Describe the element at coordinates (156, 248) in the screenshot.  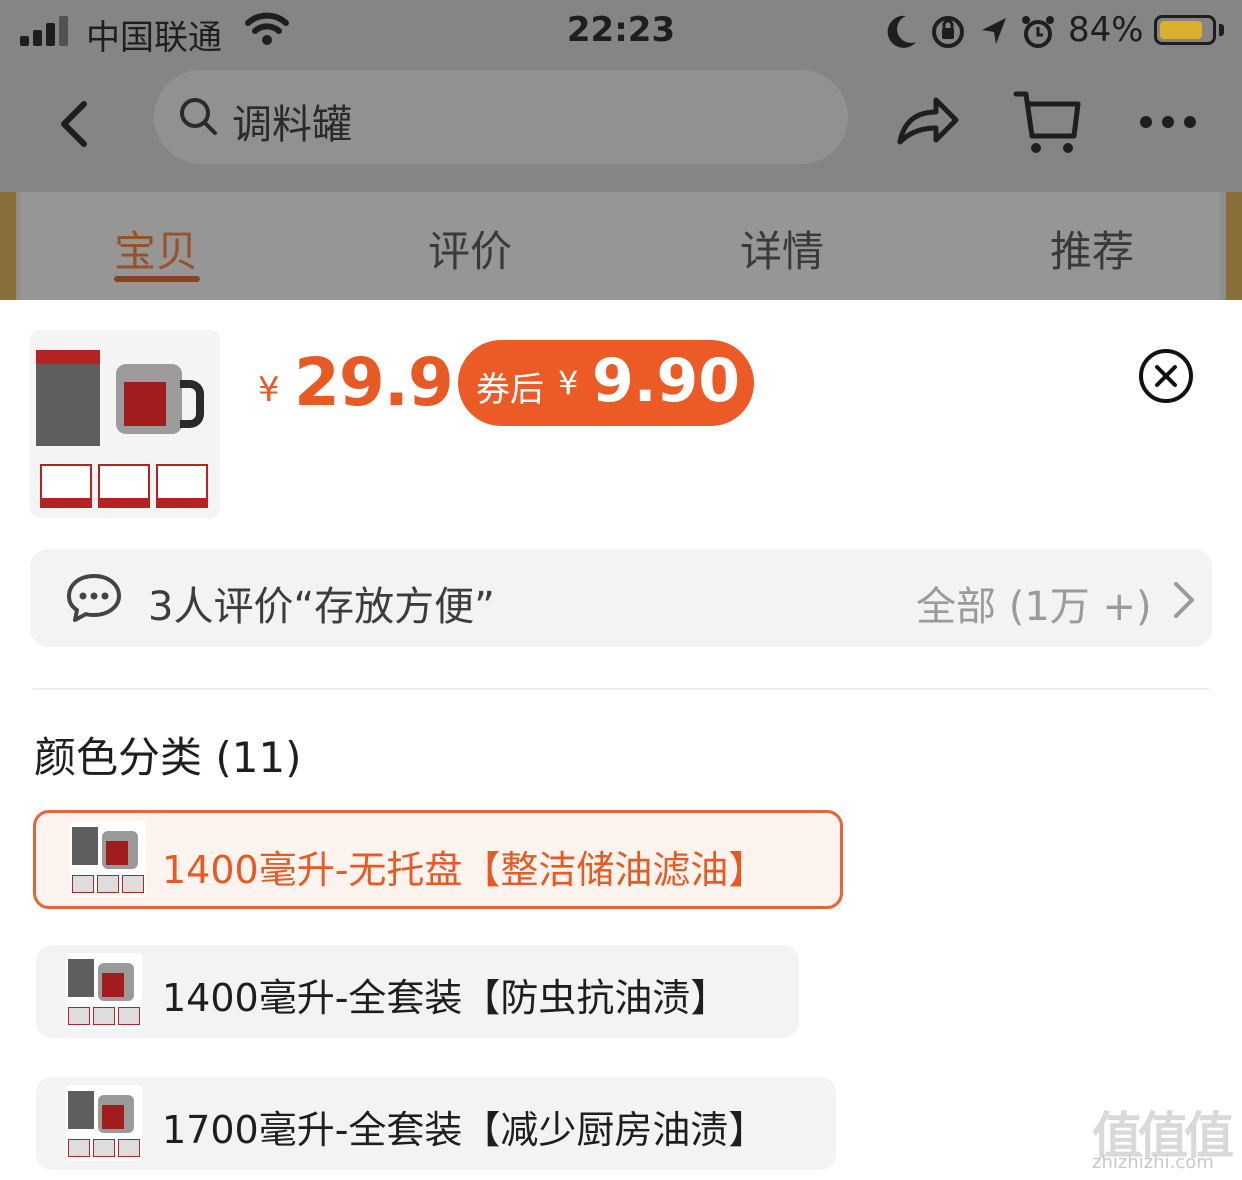
I see `tab-item: 宝贝` at that location.